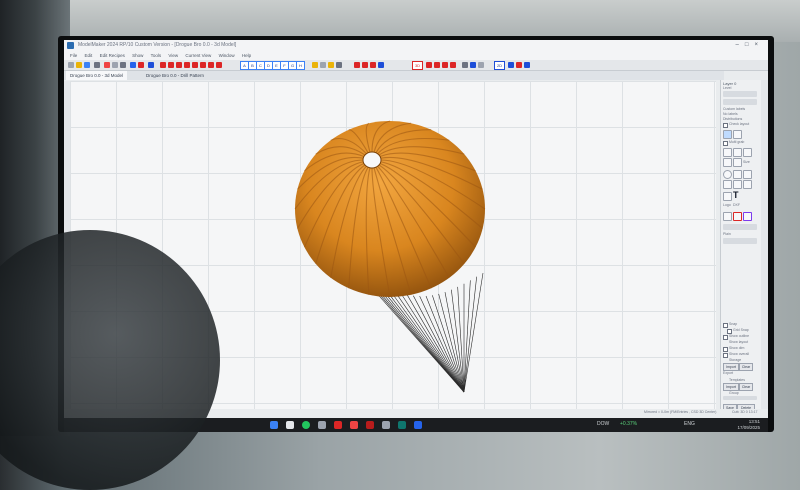 This screenshot has width=800, height=490. What do you see at coordinates (519, 65) in the screenshot?
I see `color-icon` at bounding box center [519, 65].